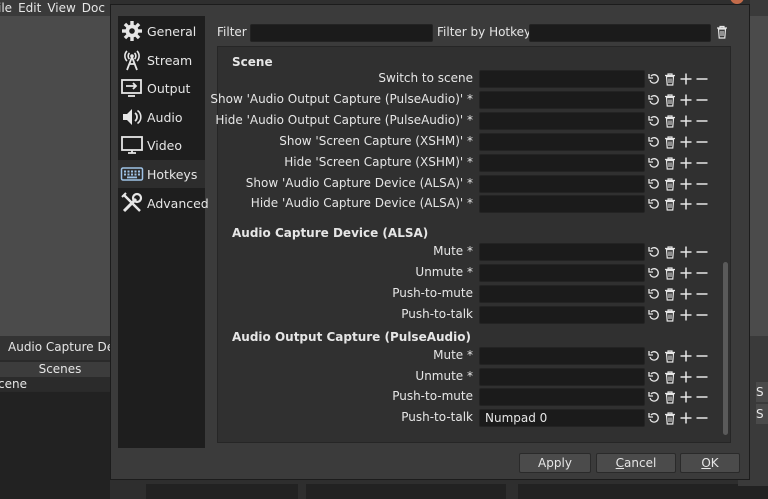 The image size is (768, 499). What do you see at coordinates (562, 418) in the screenshot?
I see `hotkey-input: Numpad 0` at bounding box center [562, 418].